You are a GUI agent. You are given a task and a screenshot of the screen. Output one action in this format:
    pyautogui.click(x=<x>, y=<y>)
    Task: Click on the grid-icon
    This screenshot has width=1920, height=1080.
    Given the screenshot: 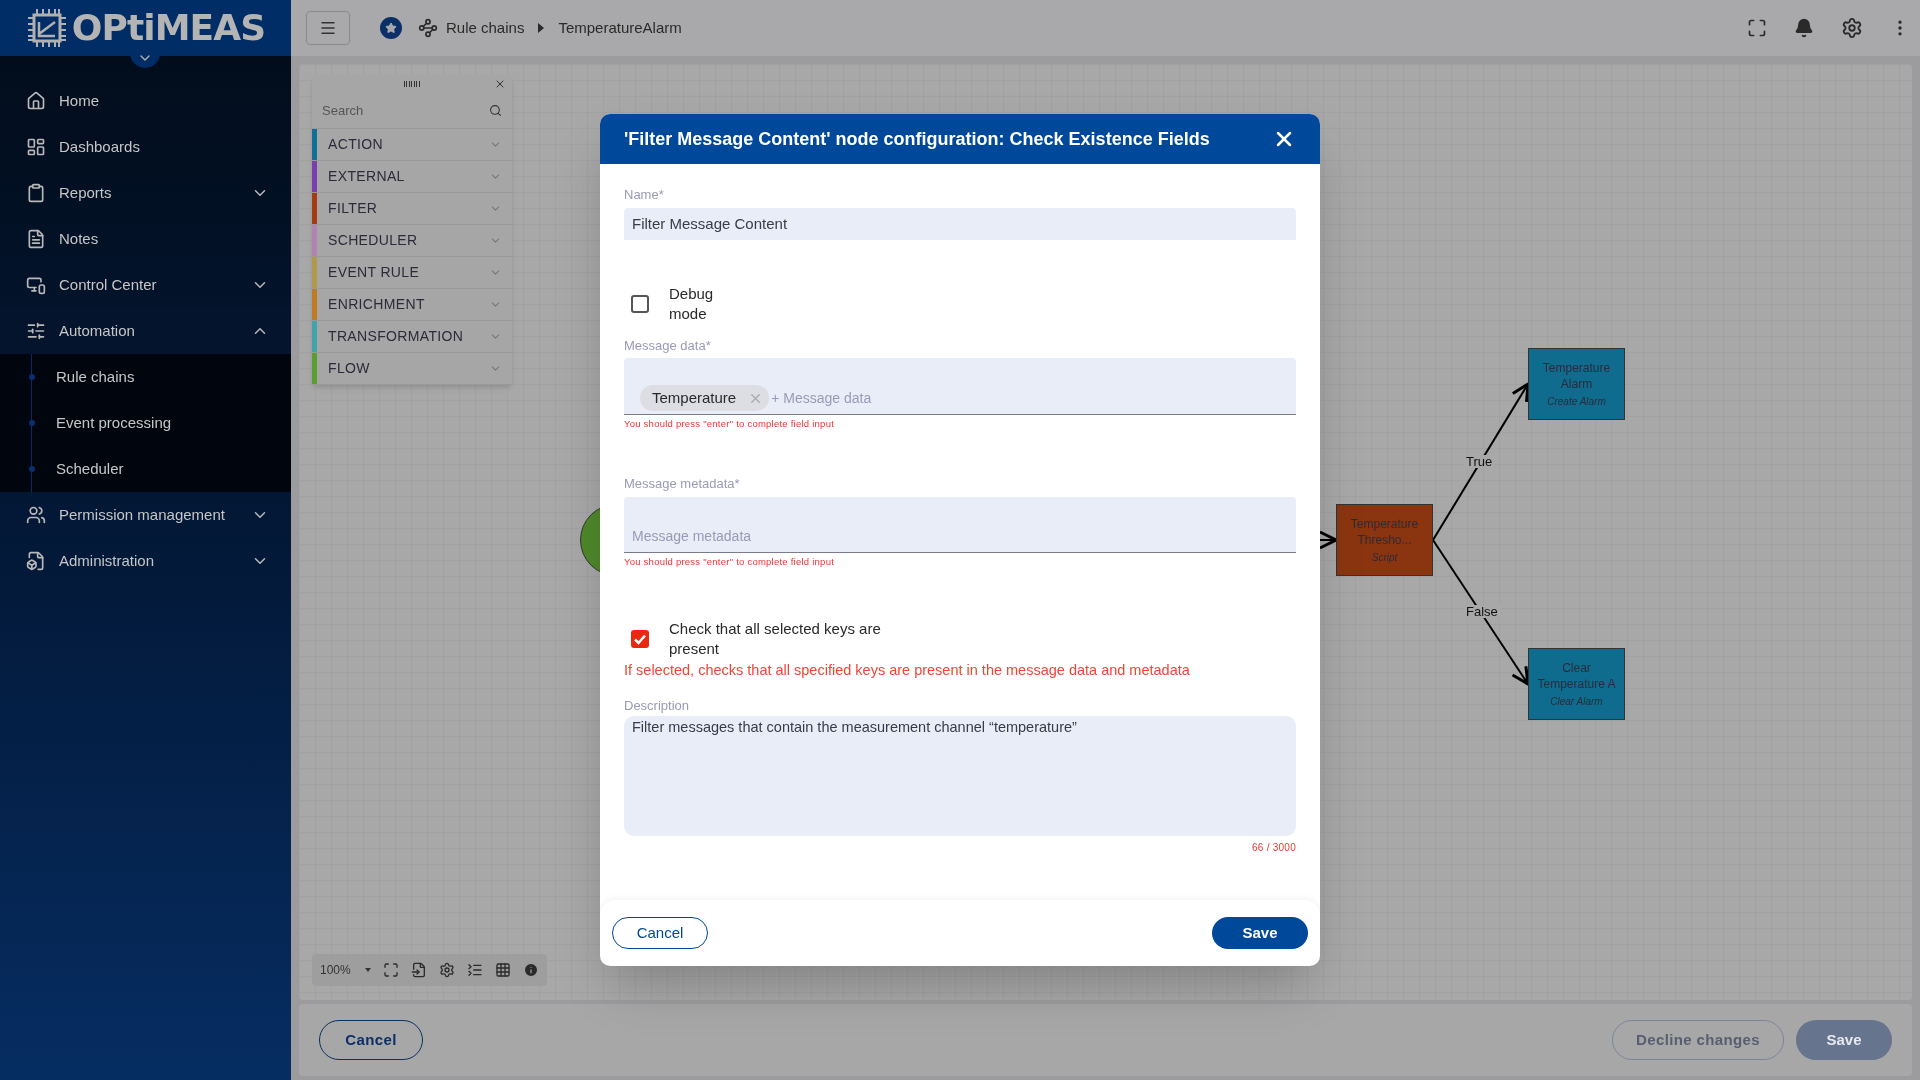 What is the action you would take?
    pyautogui.click(x=502, y=970)
    